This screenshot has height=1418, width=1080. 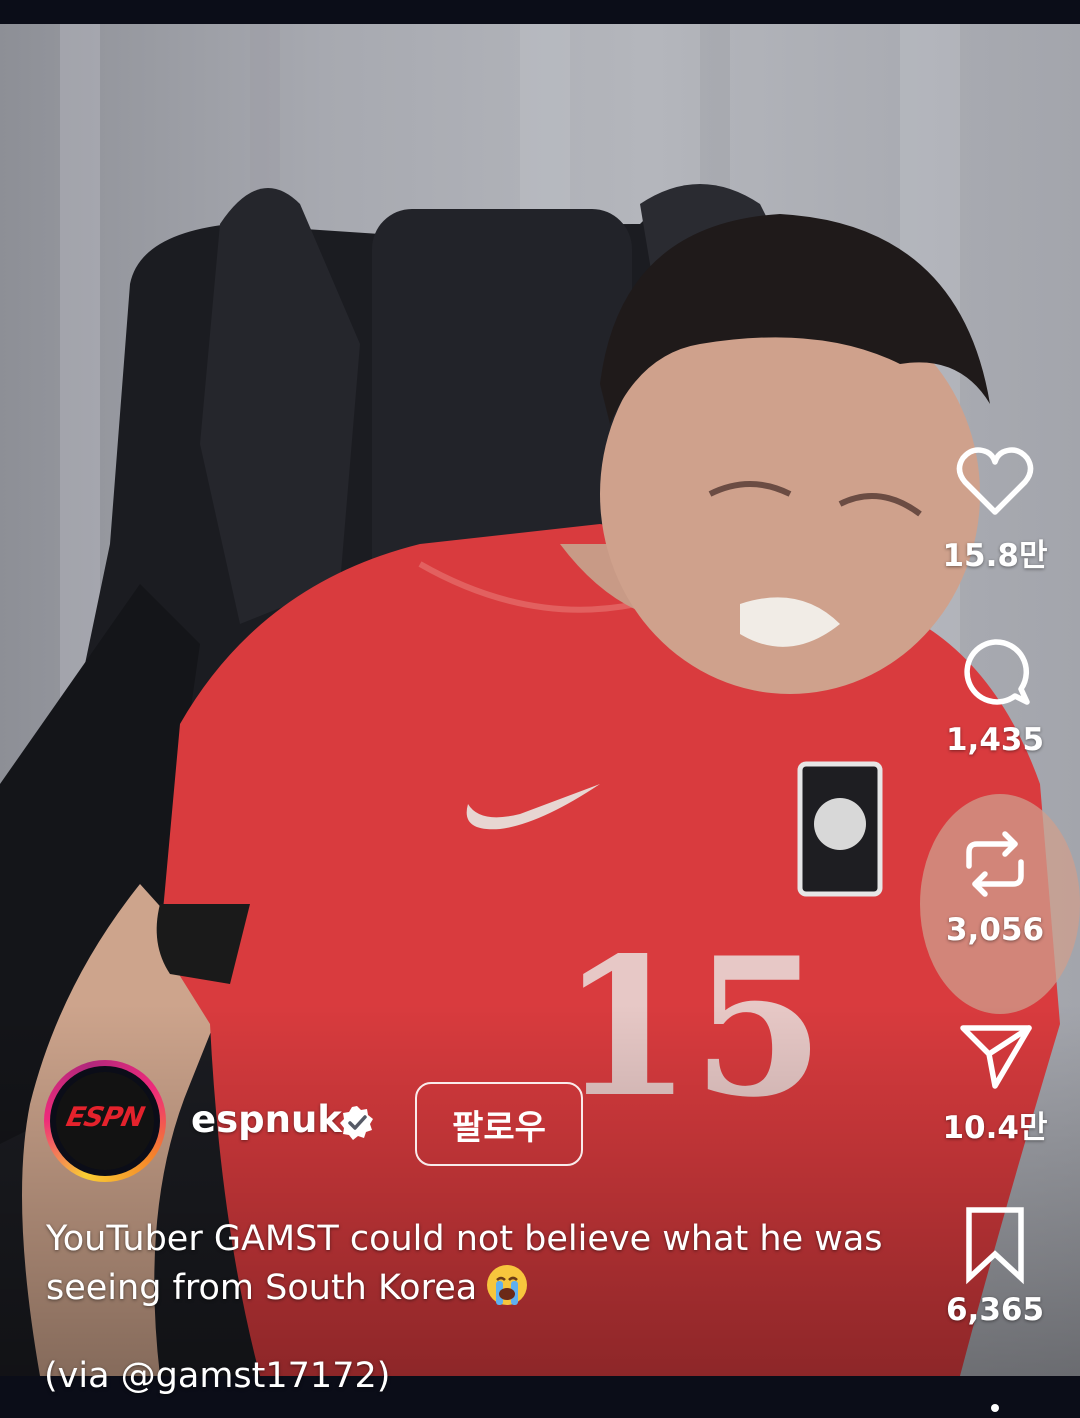 I want to click on caption-line-2-text: seeing from South Korea, so click(x=262, y=1288).